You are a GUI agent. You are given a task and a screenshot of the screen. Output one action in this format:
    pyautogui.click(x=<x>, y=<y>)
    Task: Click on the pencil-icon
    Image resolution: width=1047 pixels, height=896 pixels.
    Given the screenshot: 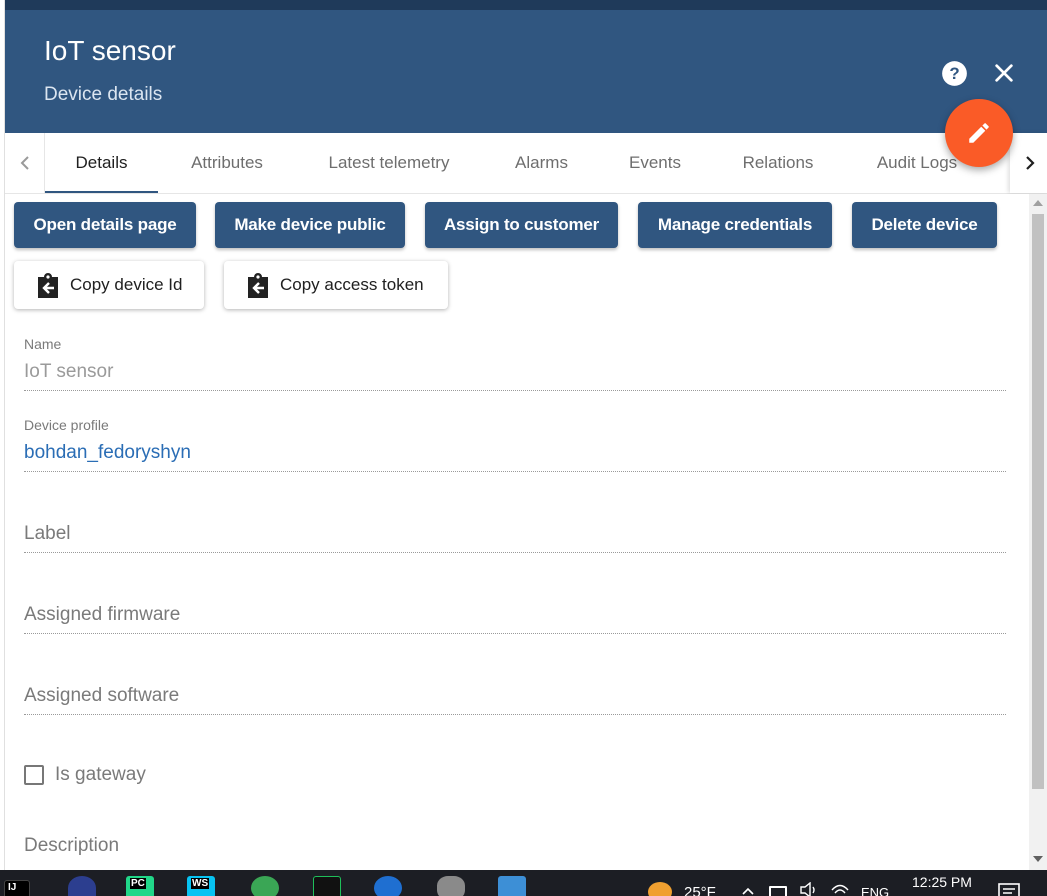 What is the action you would take?
    pyautogui.click(x=979, y=133)
    